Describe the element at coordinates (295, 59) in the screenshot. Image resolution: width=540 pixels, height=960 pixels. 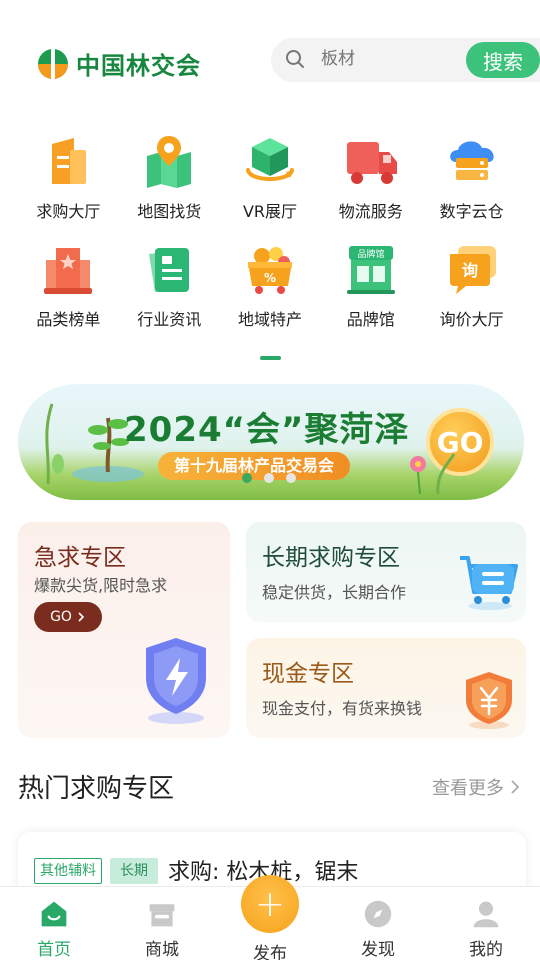
I see `search-icon` at that location.